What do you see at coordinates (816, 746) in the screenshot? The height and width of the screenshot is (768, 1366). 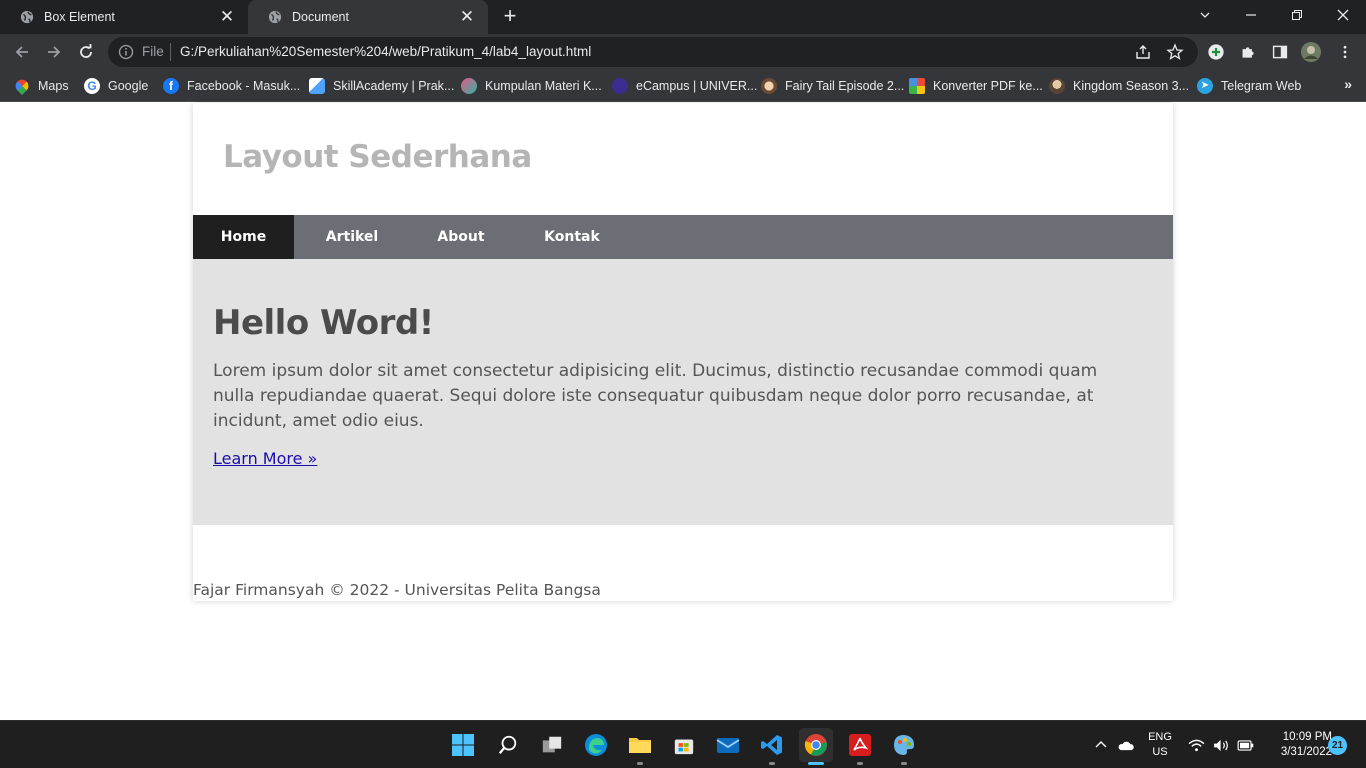 I see `chrome-icon` at bounding box center [816, 746].